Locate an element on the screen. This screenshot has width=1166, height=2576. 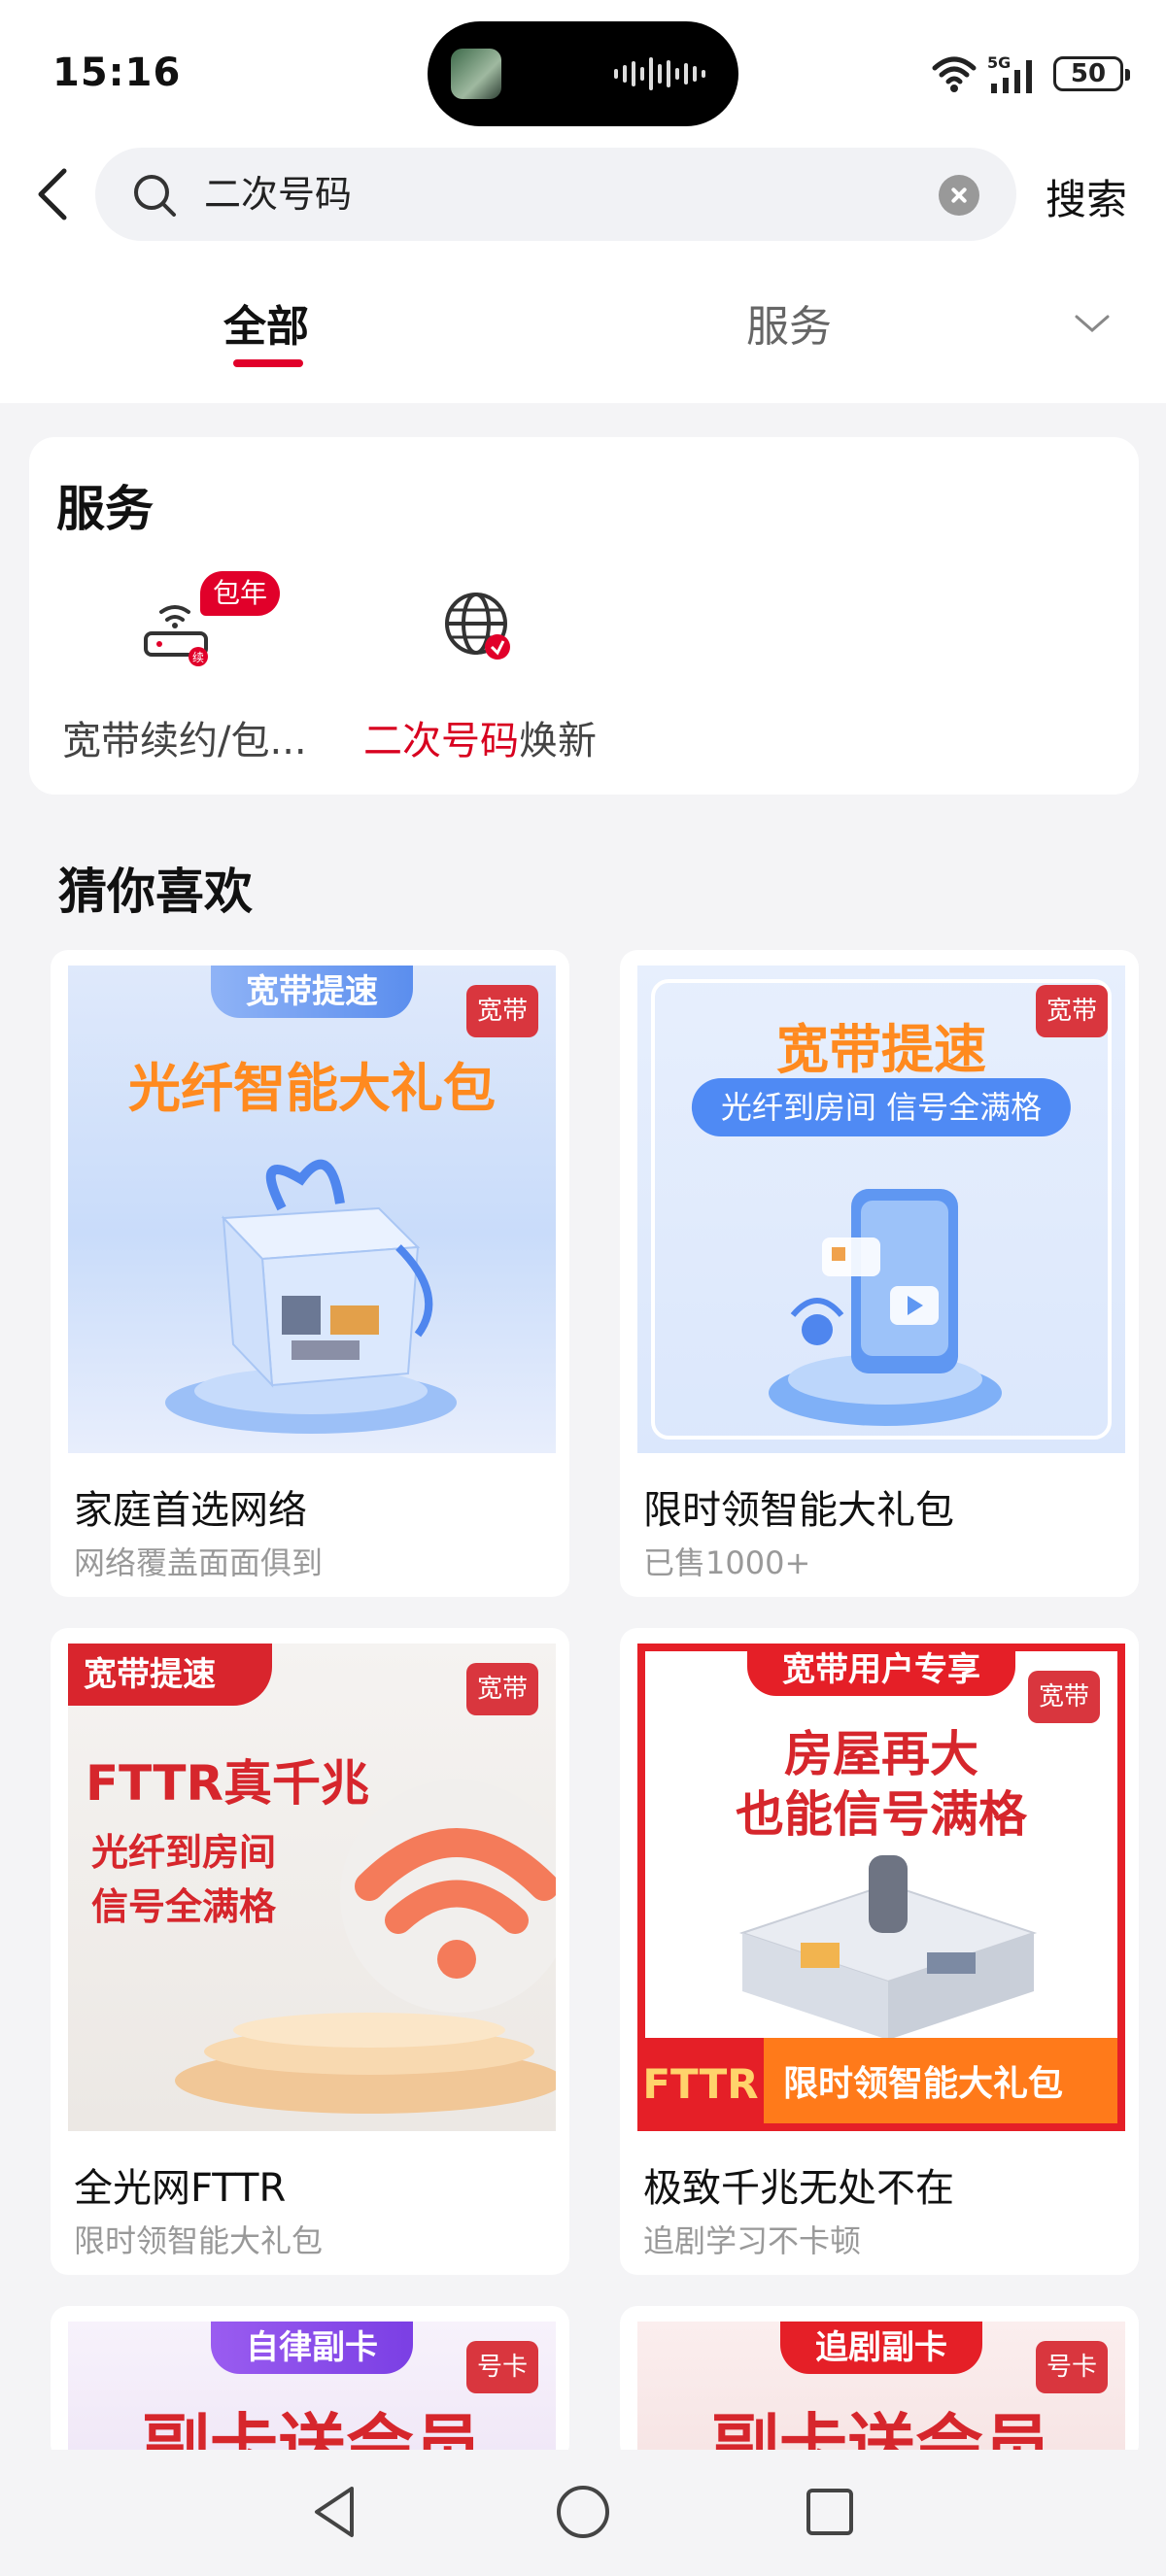
product-image: 自律副卡 副卡送会员 号卡 is located at coordinates (312, 2391).